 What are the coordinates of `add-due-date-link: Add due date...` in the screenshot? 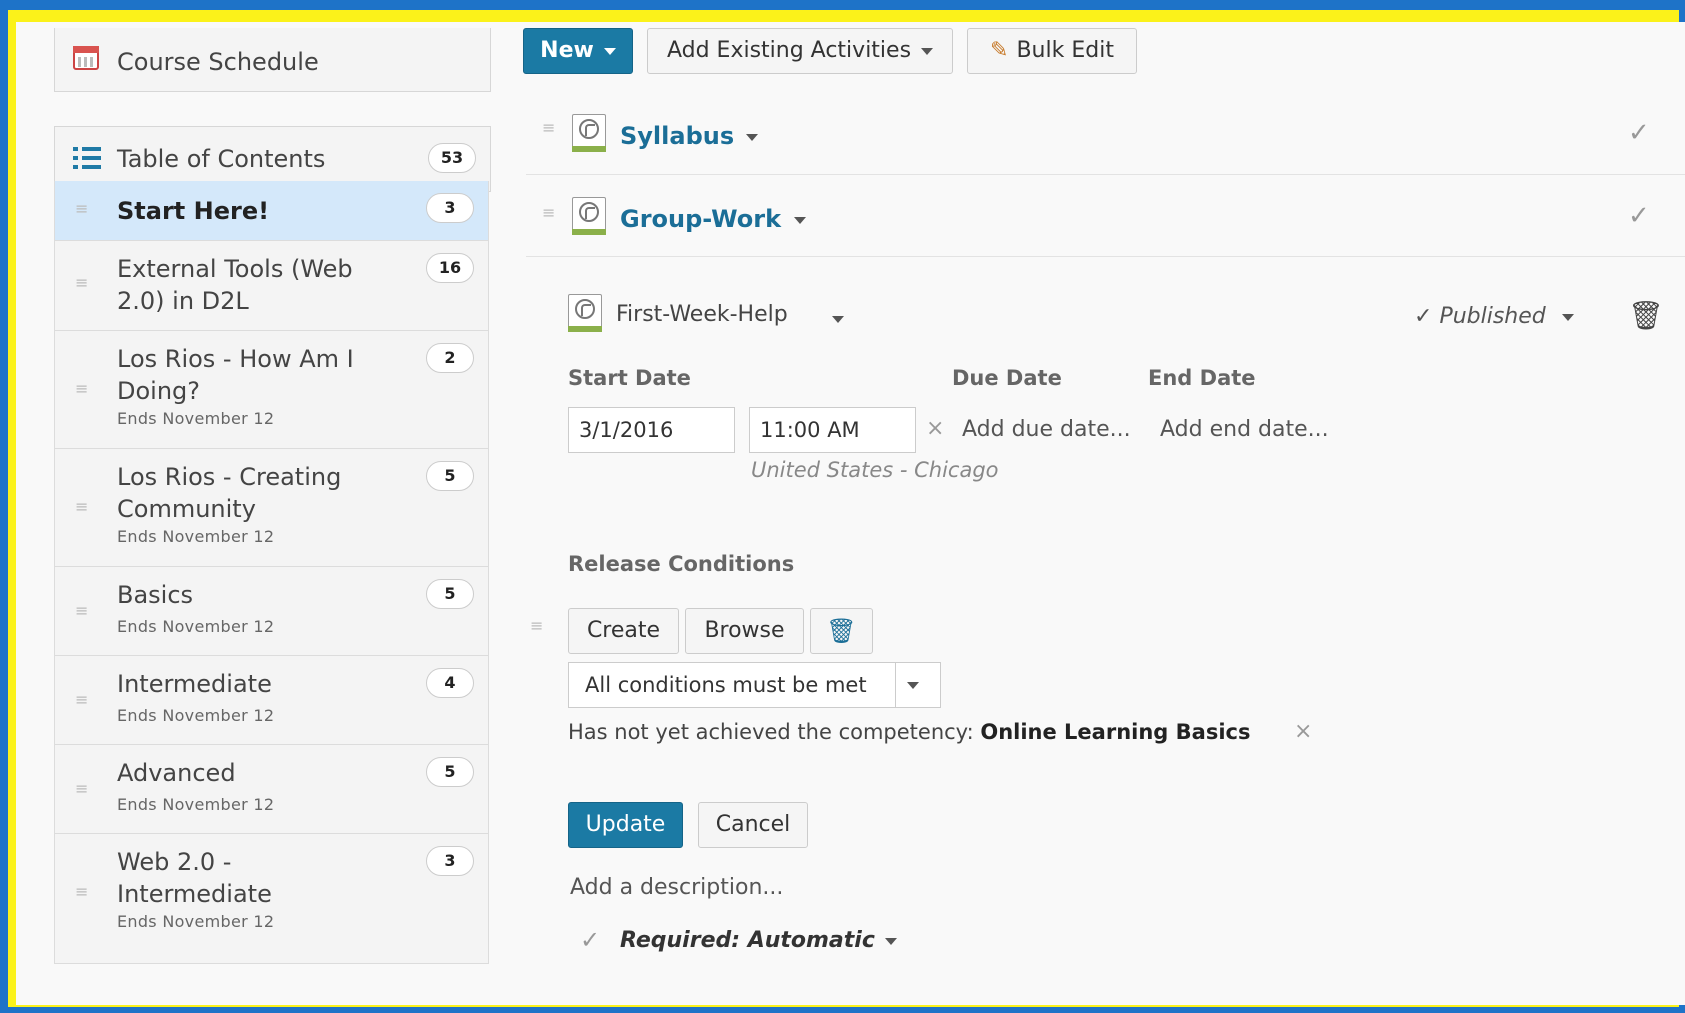 It's located at (1046, 429).